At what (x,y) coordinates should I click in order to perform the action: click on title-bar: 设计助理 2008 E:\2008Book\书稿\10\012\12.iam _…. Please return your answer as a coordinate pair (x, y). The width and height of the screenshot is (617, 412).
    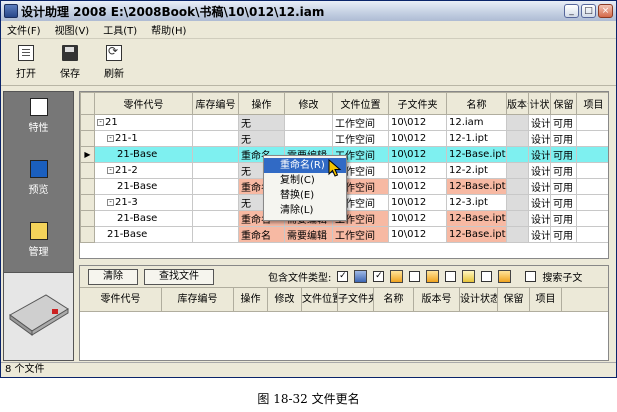
    Looking at the image, I should click on (308, 11).